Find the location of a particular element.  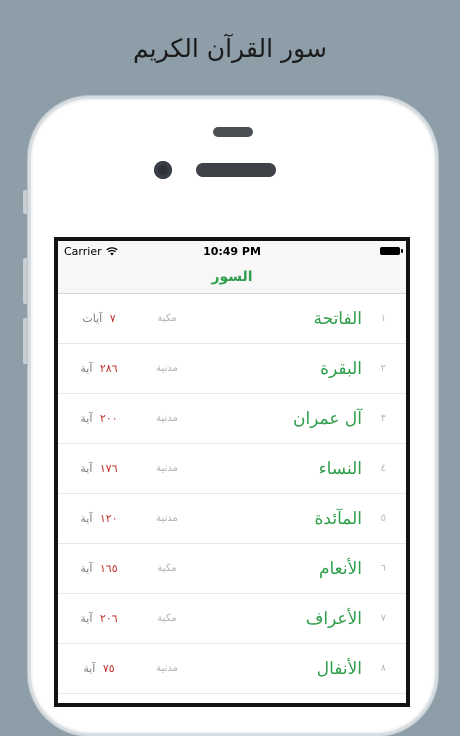

verse-count-number: ٧٥ is located at coordinates (108, 668).